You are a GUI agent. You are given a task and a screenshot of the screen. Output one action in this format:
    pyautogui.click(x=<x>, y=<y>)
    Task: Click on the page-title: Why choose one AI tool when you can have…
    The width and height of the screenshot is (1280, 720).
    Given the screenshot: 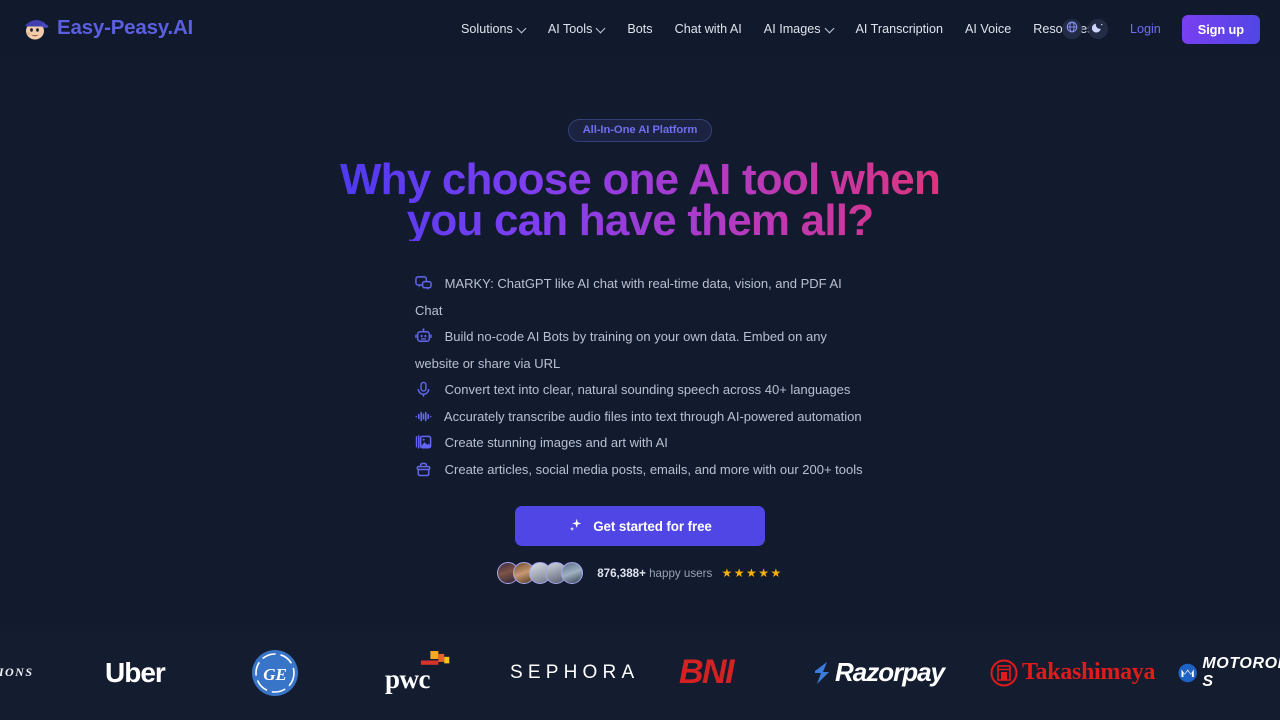 What is the action you would take?
    pyautogui.click(x=640, y=200)
    